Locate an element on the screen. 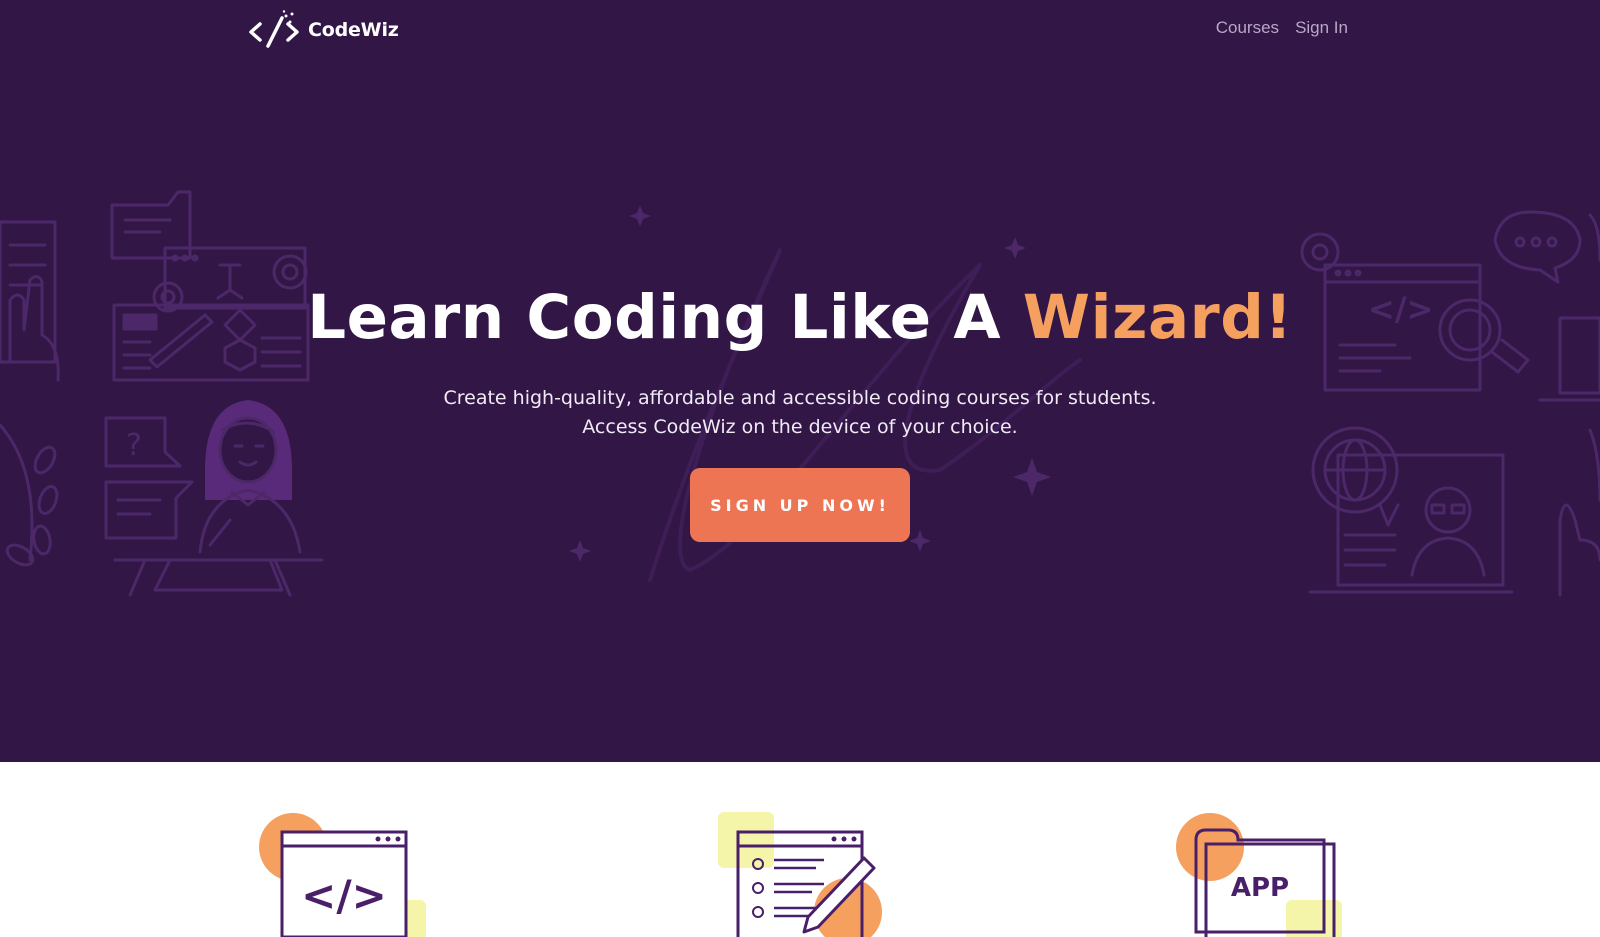 The image size is (1600, 937). nav-links: Courses Sign In is located at coordinates (1282, 28).